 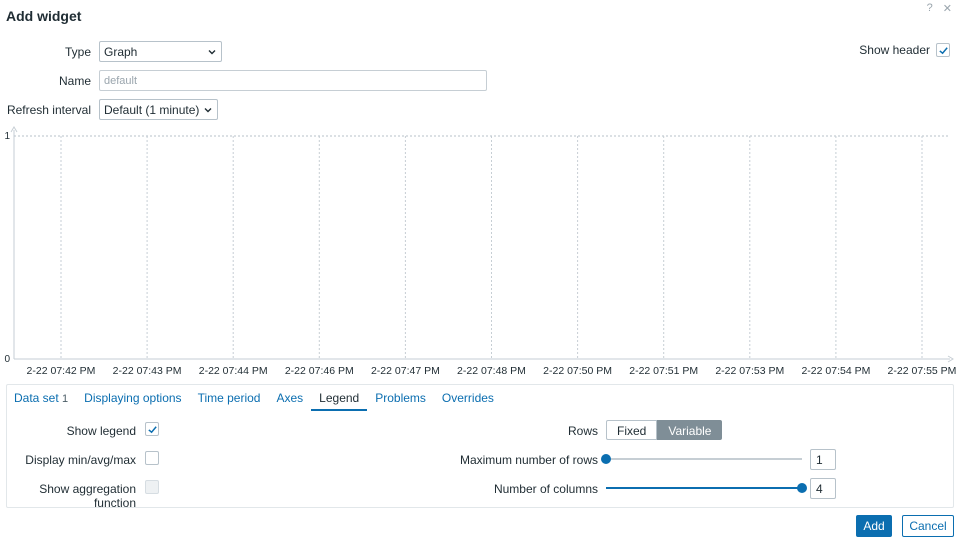 I want to click on tab-overrides: Overrides, so click(x=468, y=399).